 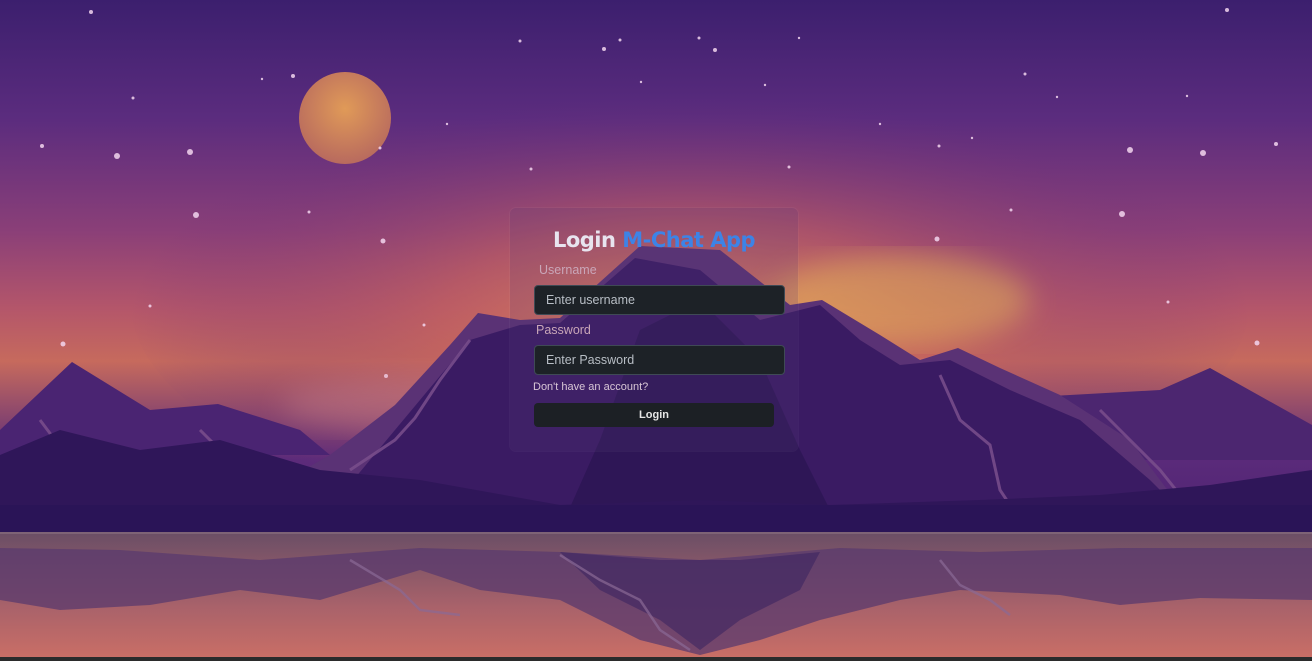 I want to click on signup-link: Don't have an account?, so click(x=590, y=387).